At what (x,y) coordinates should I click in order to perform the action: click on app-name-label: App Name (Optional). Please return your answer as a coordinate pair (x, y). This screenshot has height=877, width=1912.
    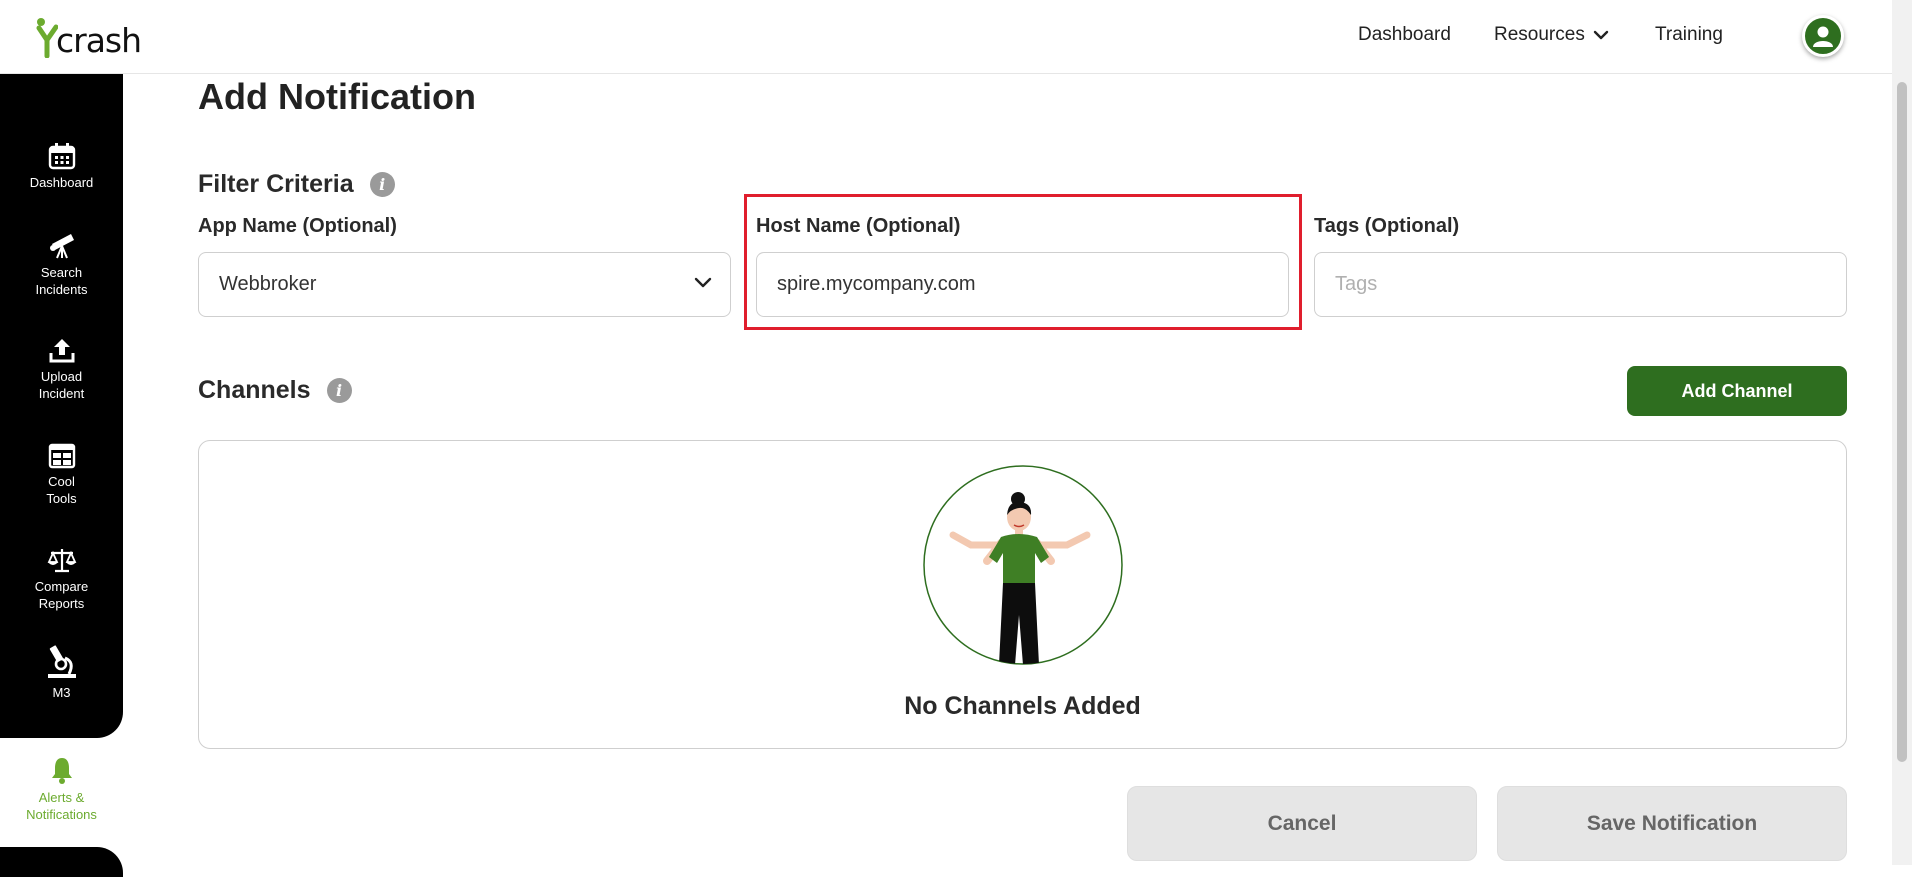
    Looking at the image, I should click on (297, 226).